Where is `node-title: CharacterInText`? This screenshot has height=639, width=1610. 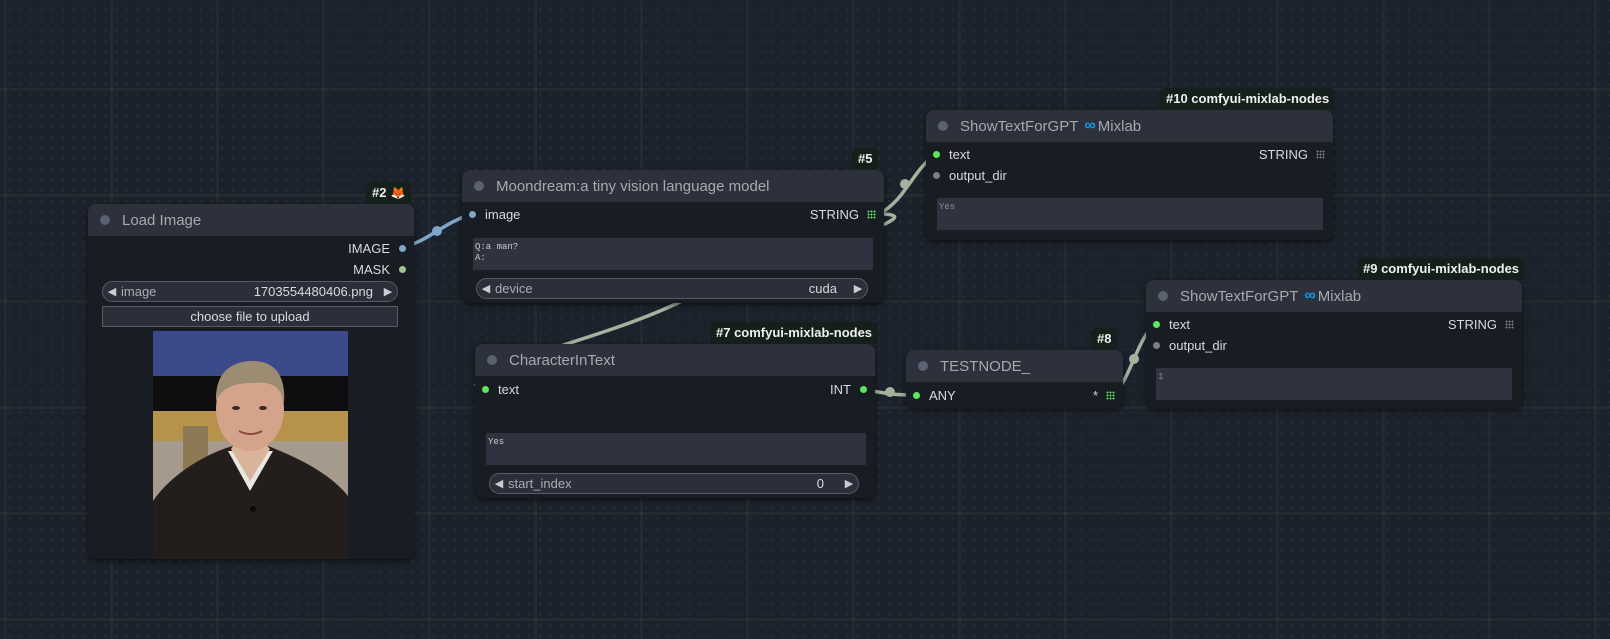 node-title: CharacterInText is located at coordinates (562, 360).